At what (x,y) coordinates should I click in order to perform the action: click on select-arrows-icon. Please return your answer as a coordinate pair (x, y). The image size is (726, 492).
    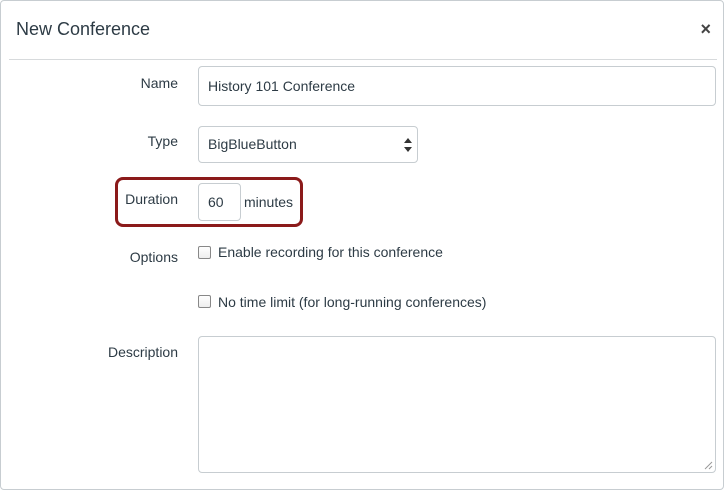
    Looking at the image, I should click on (408, 145).